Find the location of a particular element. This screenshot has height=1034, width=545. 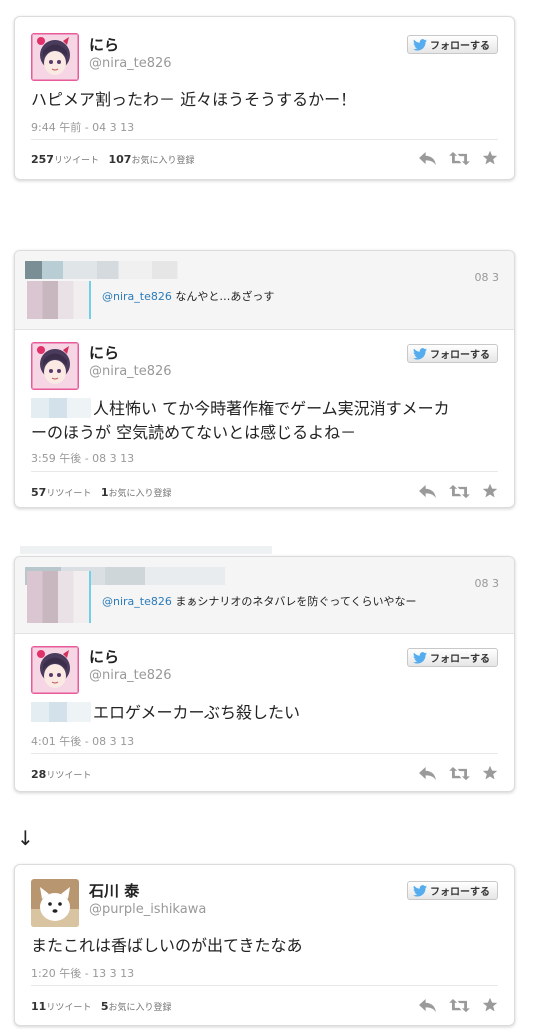

tweet-text: ハピメア割ったわ－ 近々ほうそうするかー！ is located at coordinates (194, 99).